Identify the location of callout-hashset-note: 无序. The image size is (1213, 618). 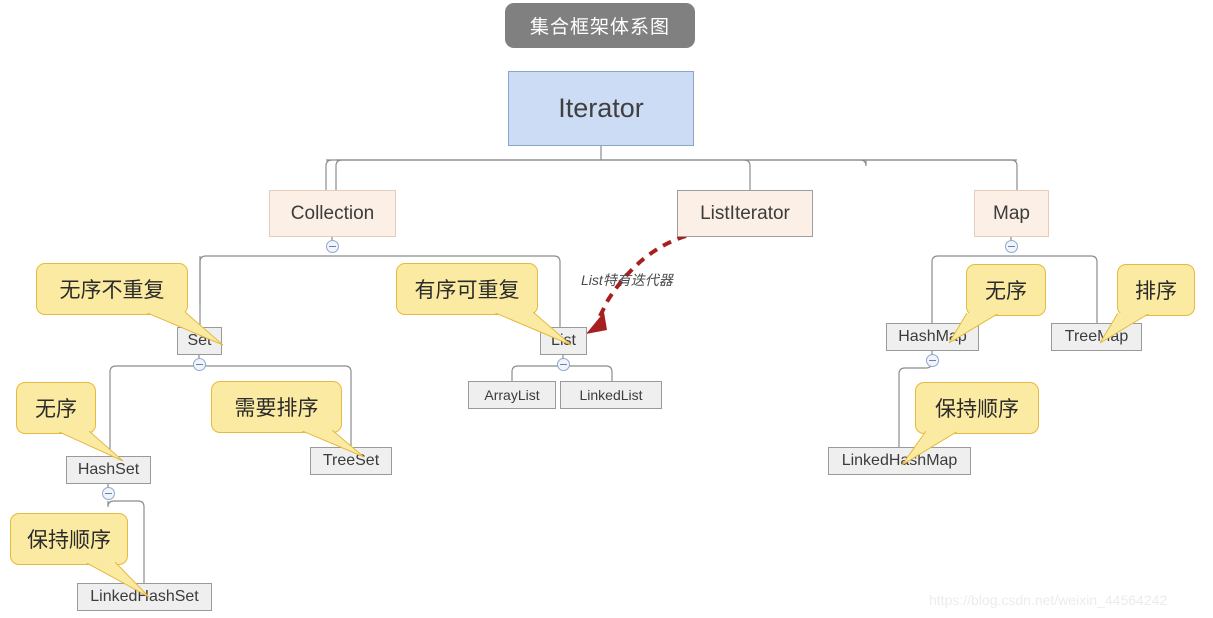
(70, 422).